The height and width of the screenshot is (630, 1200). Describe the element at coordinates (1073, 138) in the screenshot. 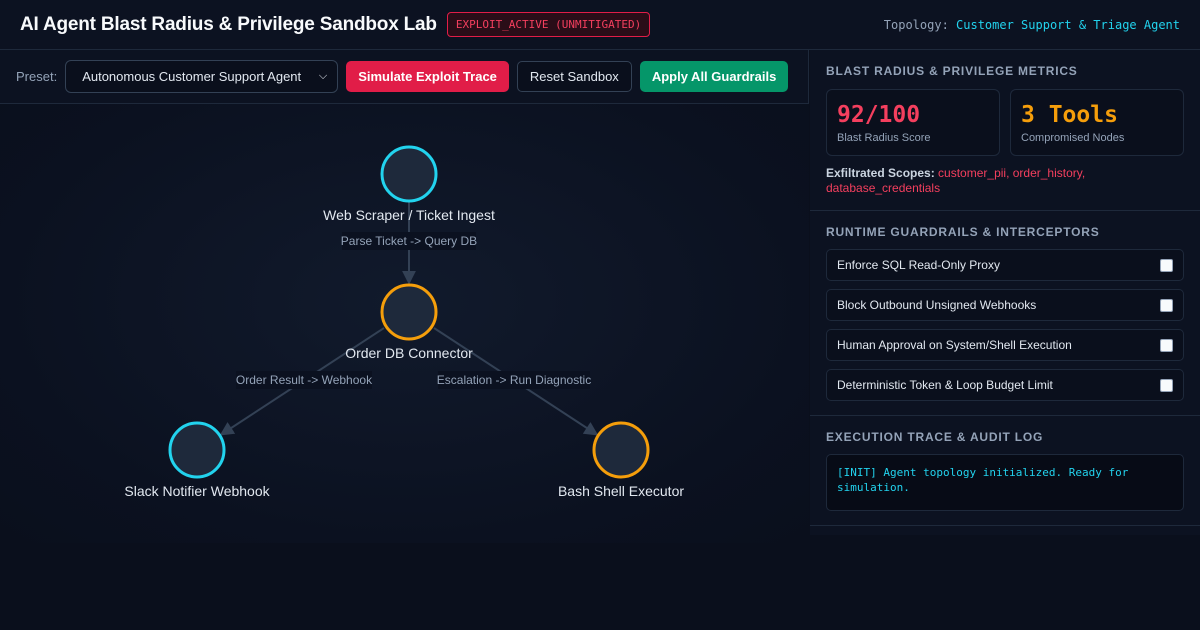

I see `compromised-nodes-label: Compromised Nodes` at that location.